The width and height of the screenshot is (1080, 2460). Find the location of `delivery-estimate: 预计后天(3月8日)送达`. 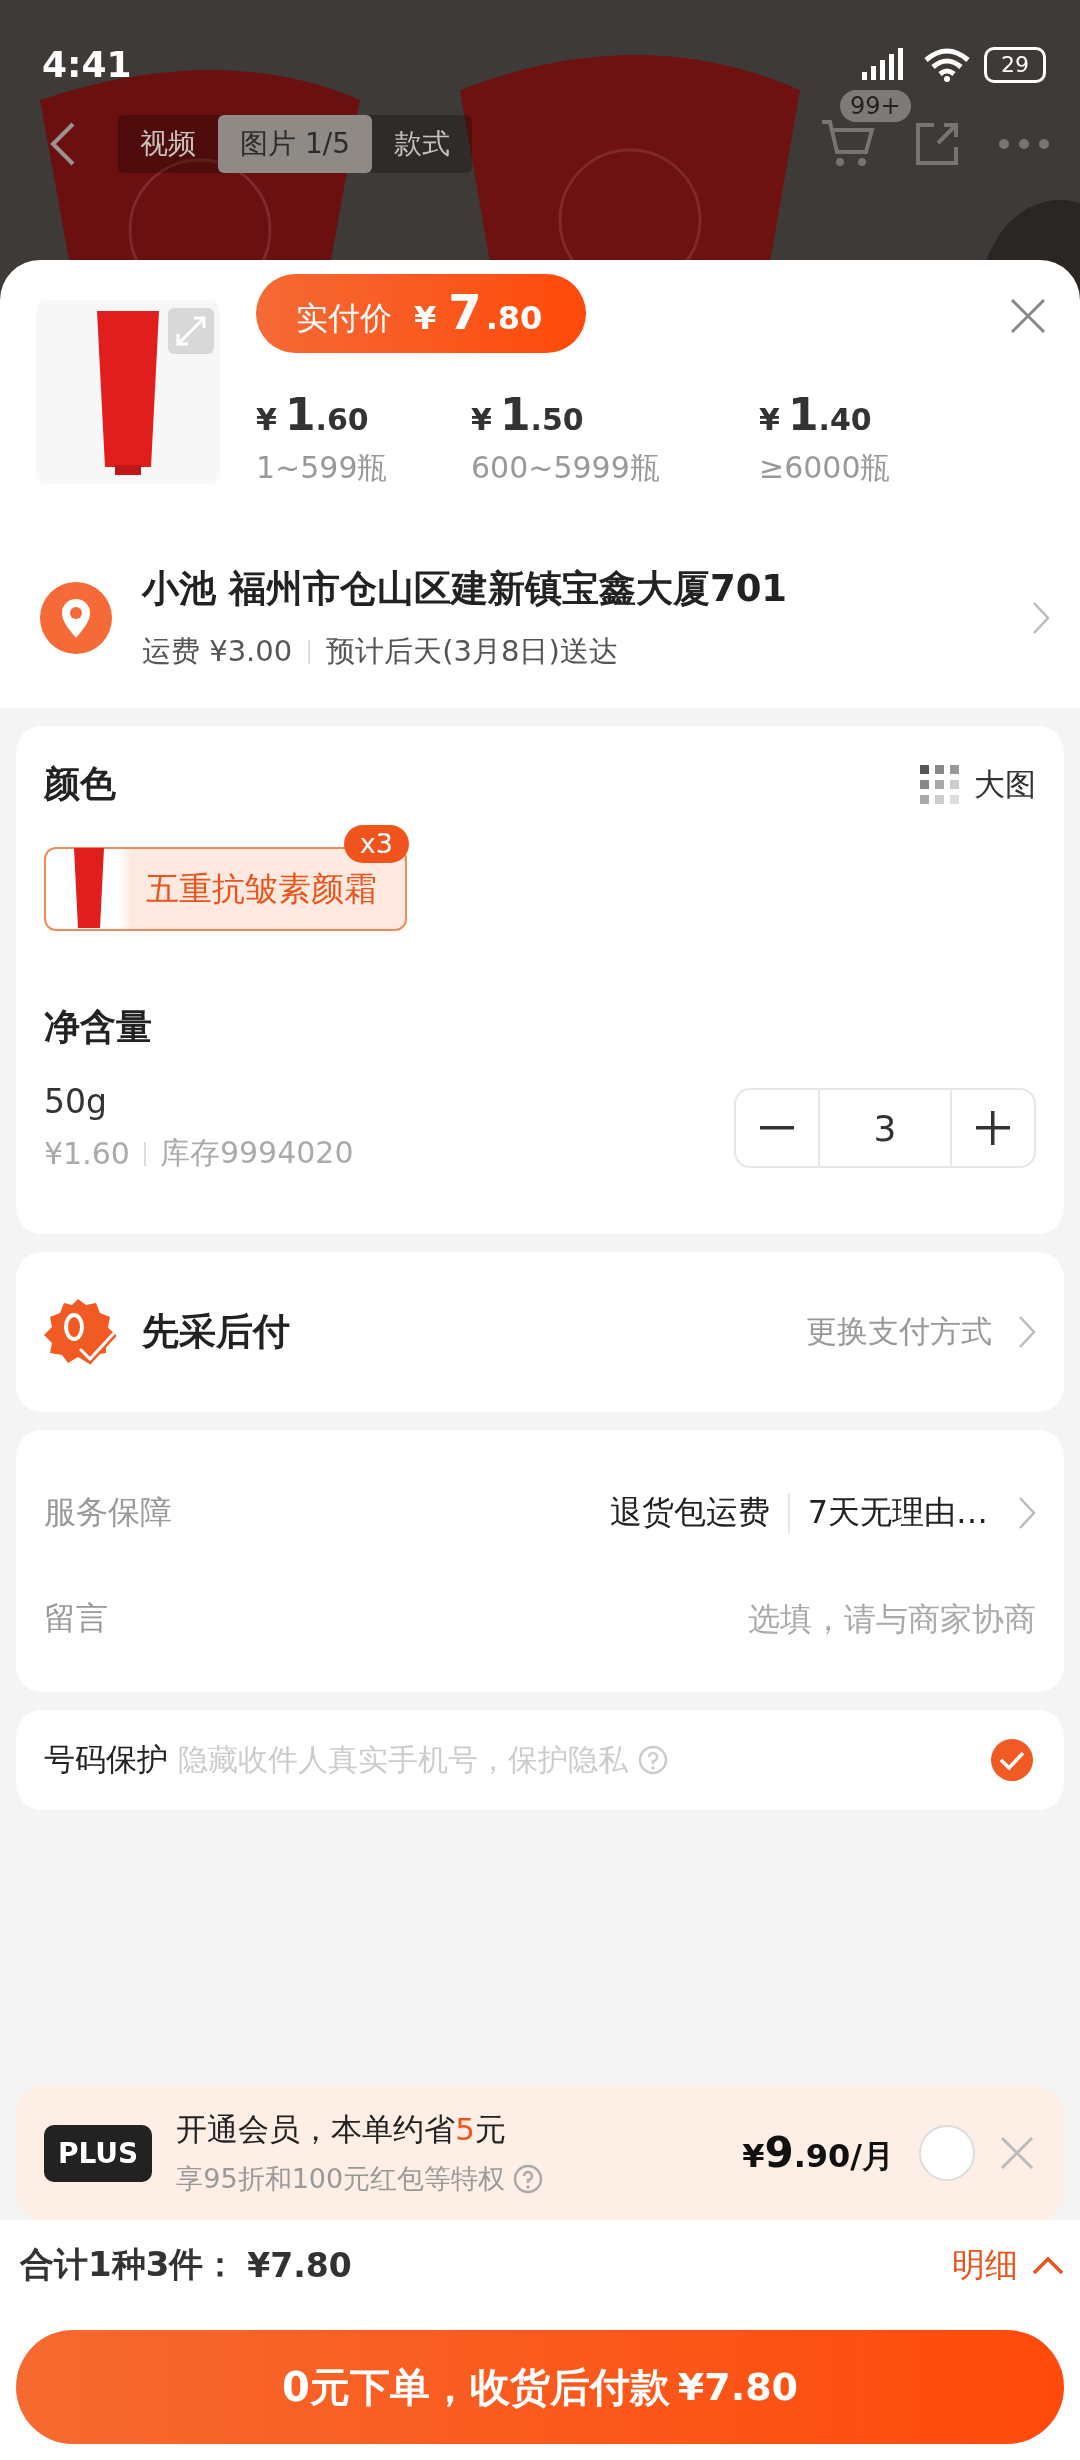

delivery-estimate: 预计后天(3月8日)送达 is located at coordinates (472, 651).